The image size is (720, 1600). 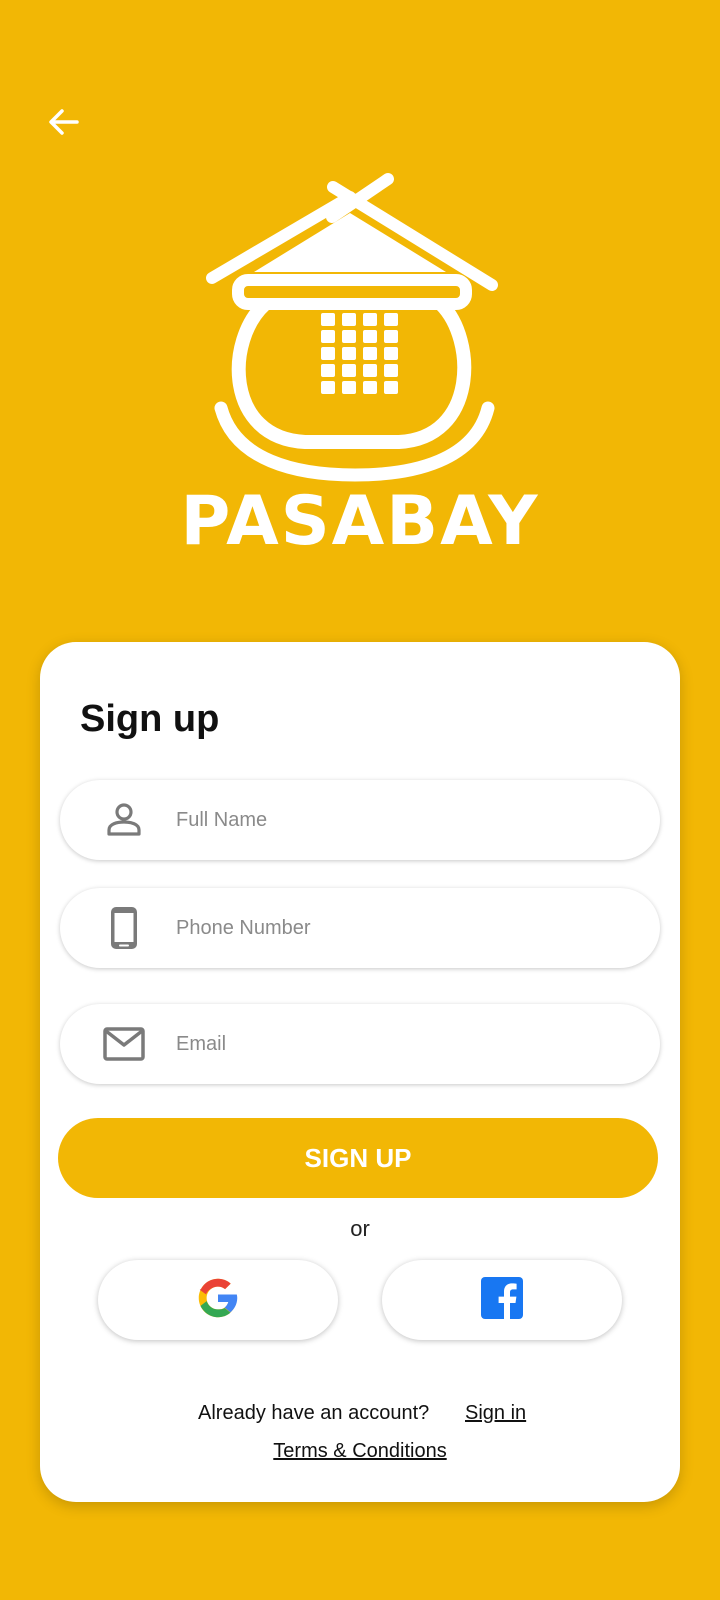 What do you see at coordinates (396, 928) in the screenshot?
I see `phone-number-input` at bounding box center [396, 928].